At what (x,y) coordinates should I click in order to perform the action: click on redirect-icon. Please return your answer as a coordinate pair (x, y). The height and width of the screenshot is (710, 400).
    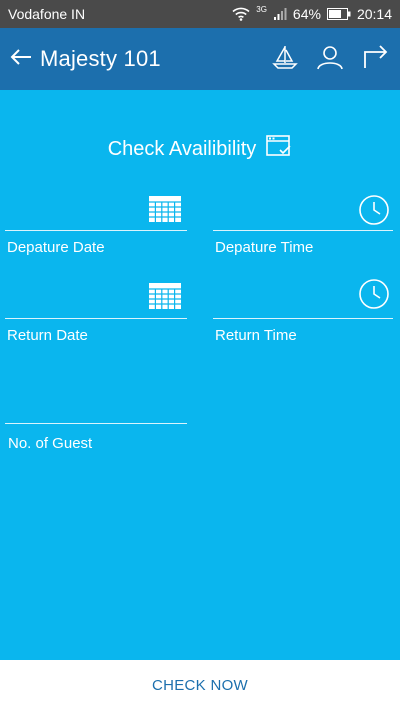
    Looking at the image, I should click on (376, 59).